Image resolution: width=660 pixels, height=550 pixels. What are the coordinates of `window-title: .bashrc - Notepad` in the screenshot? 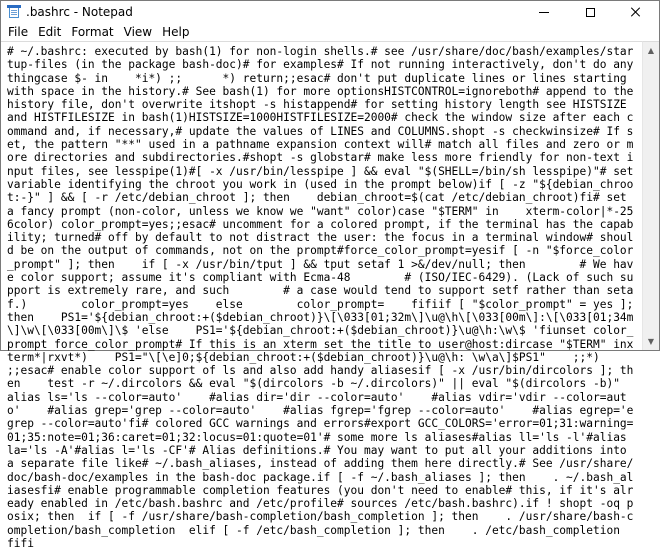 It's located at (79, 12).